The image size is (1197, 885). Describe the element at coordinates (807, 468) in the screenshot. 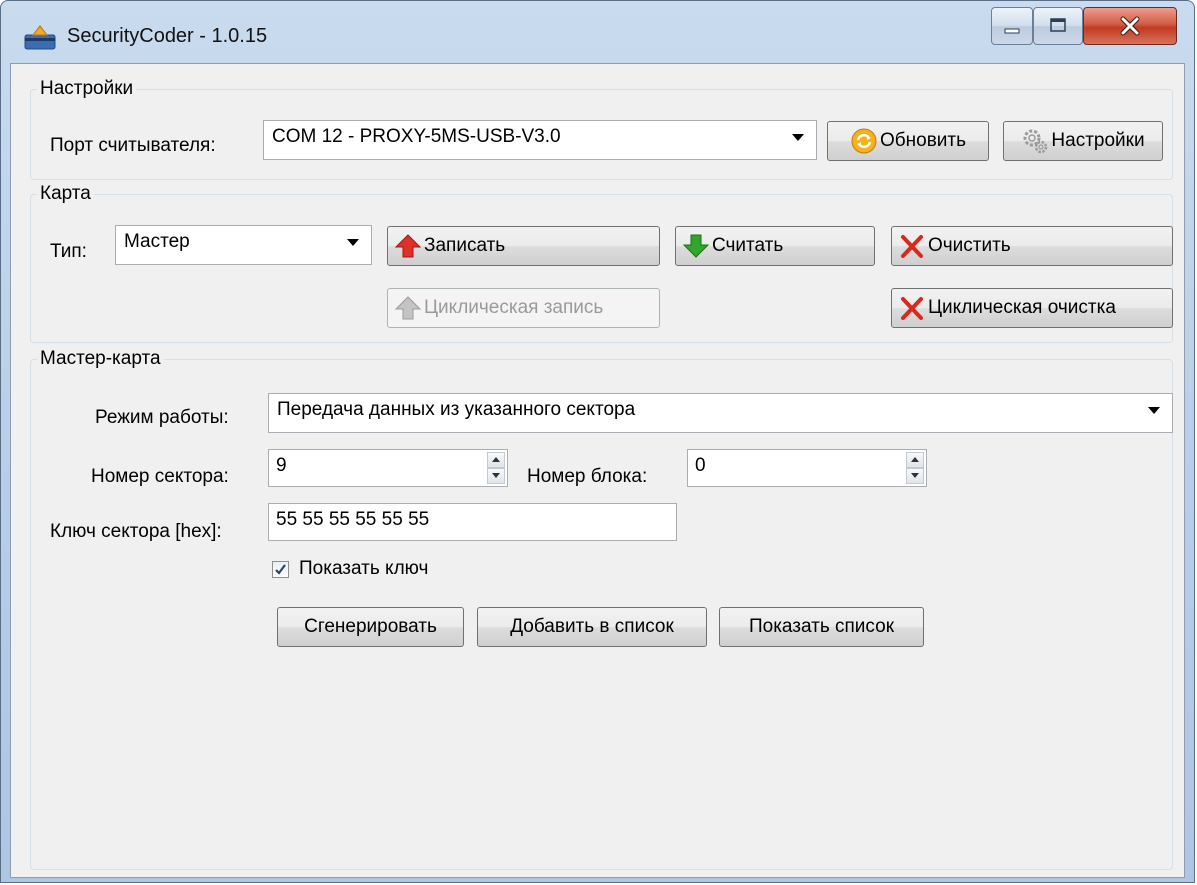

I see `block-number-spinner: 0` at that location.